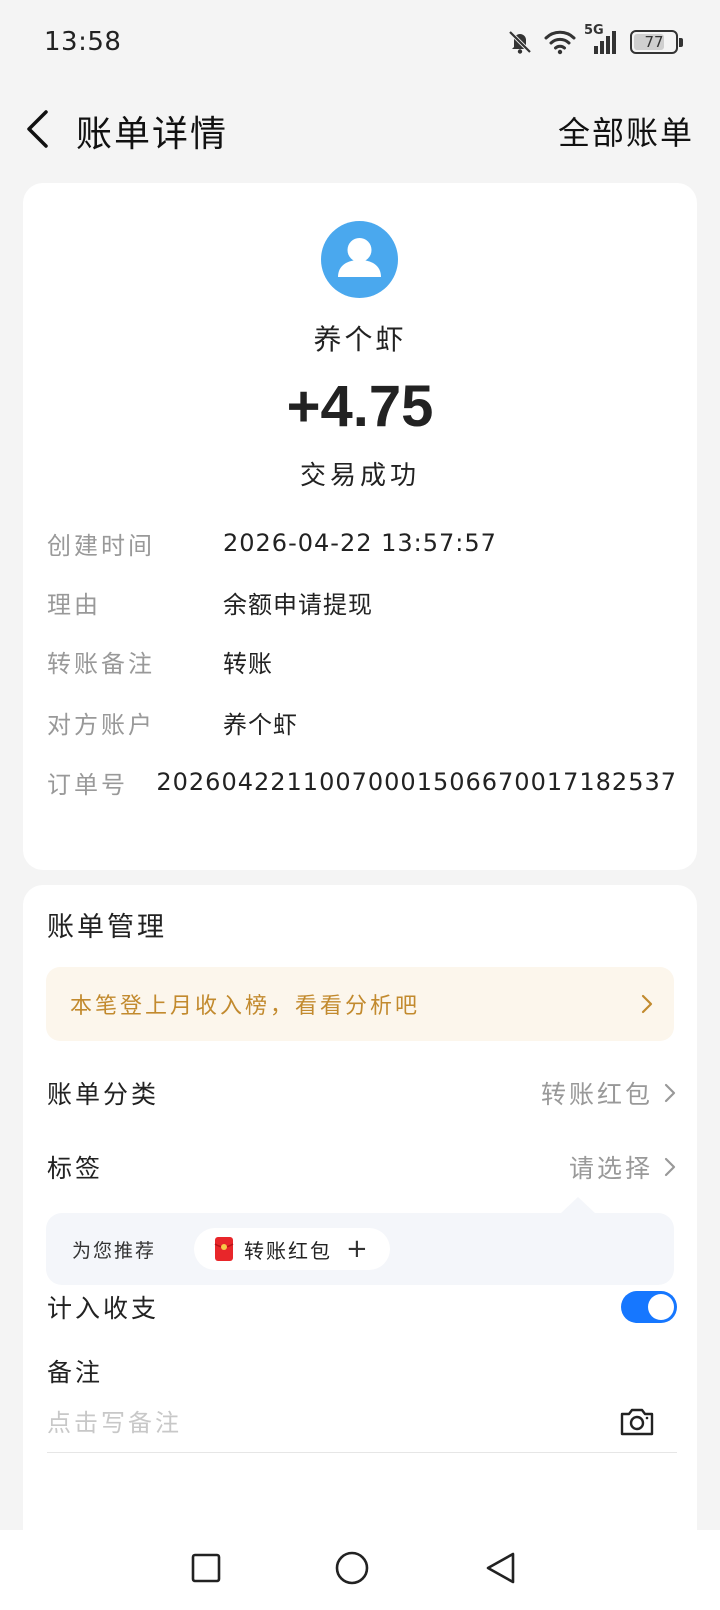  Describe the element at coordinates (87, 784) in the screenshot. I see `detail-label: 订单号` at that location.